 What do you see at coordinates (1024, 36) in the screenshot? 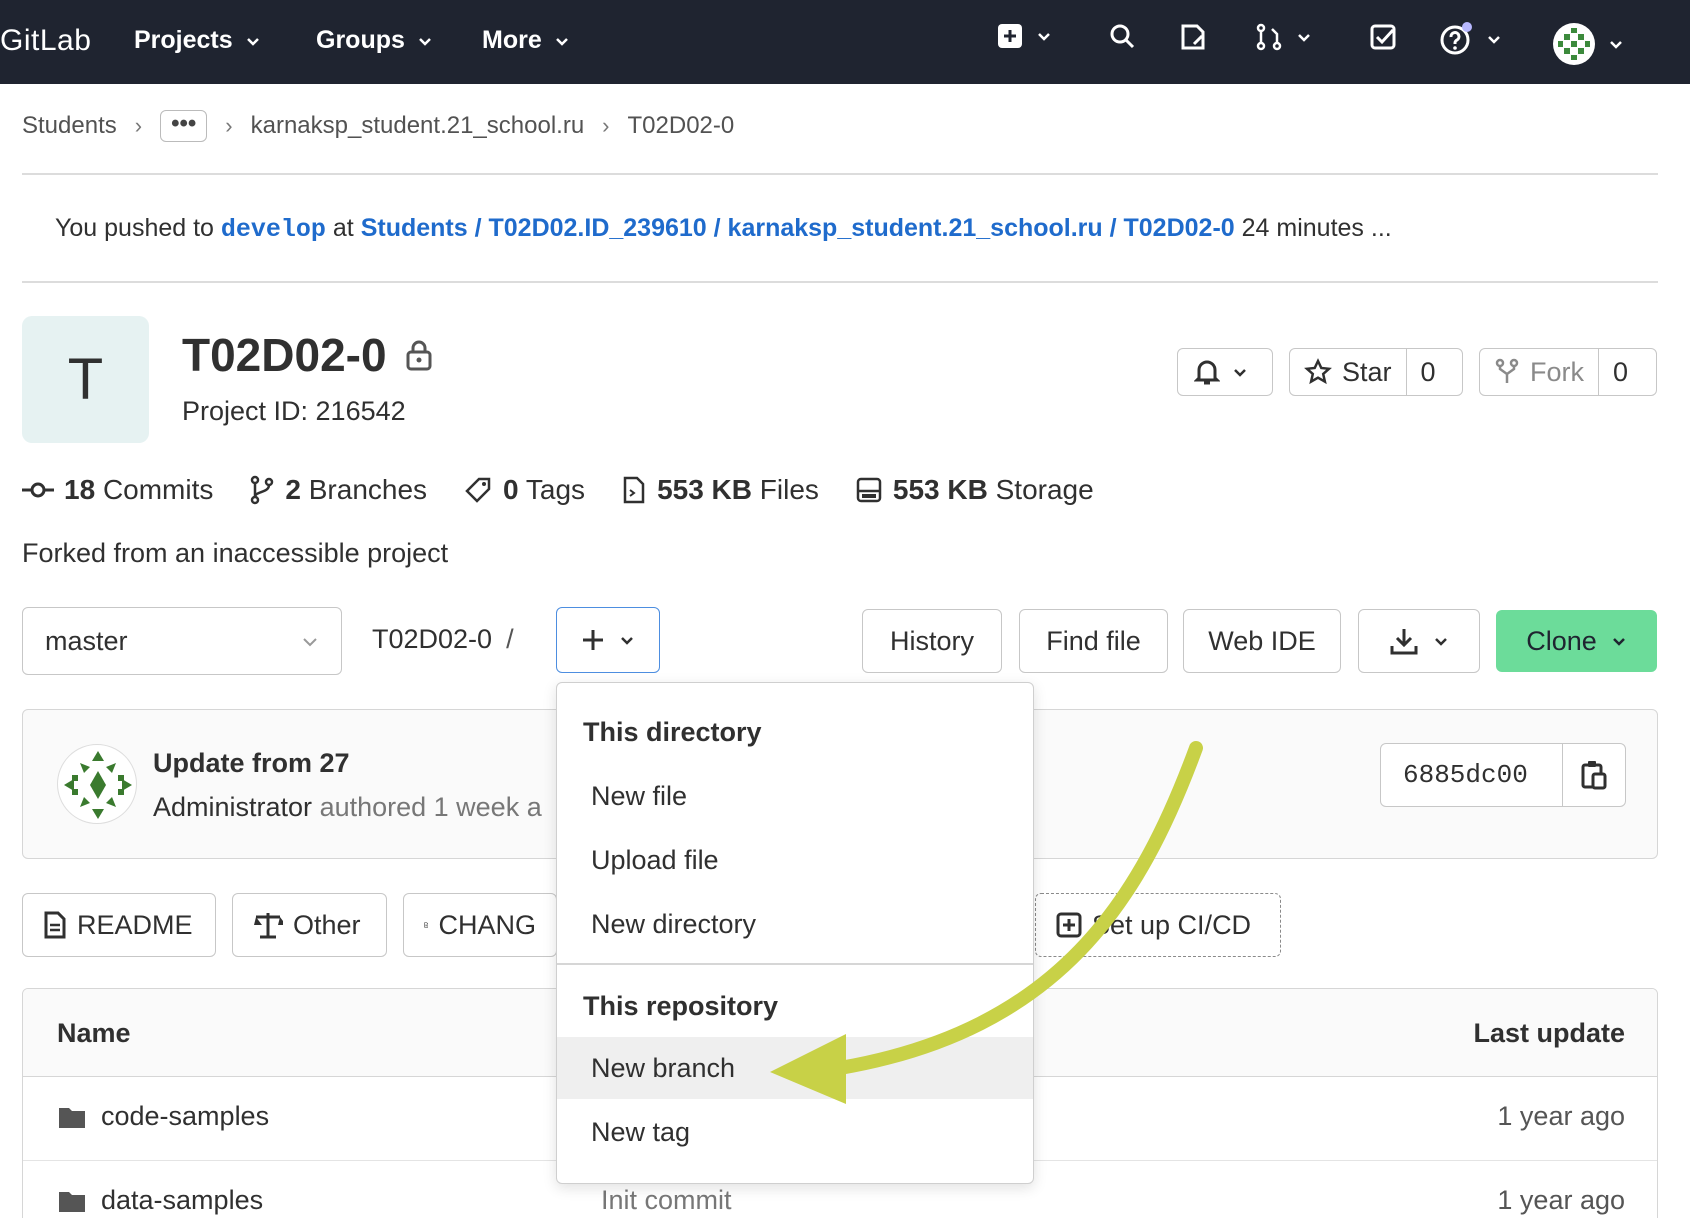
I see `new-menu-button` at bounding box center [1024, 36].